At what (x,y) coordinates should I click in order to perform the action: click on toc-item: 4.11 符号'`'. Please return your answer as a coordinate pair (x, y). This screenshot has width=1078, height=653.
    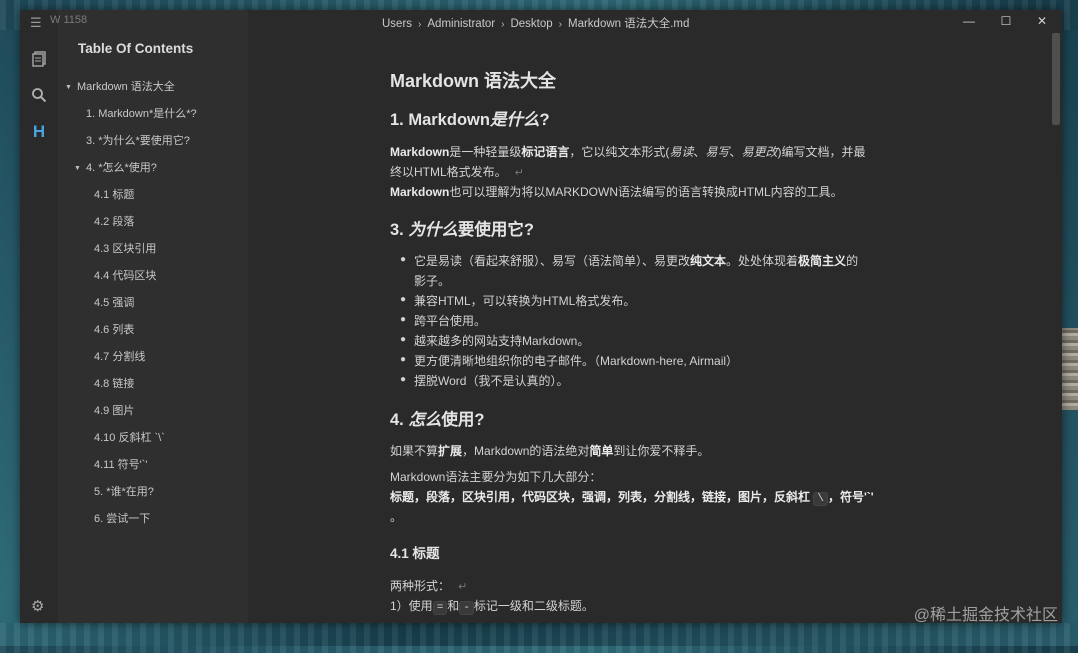
    Looking at the image, I should click on (153, 465).